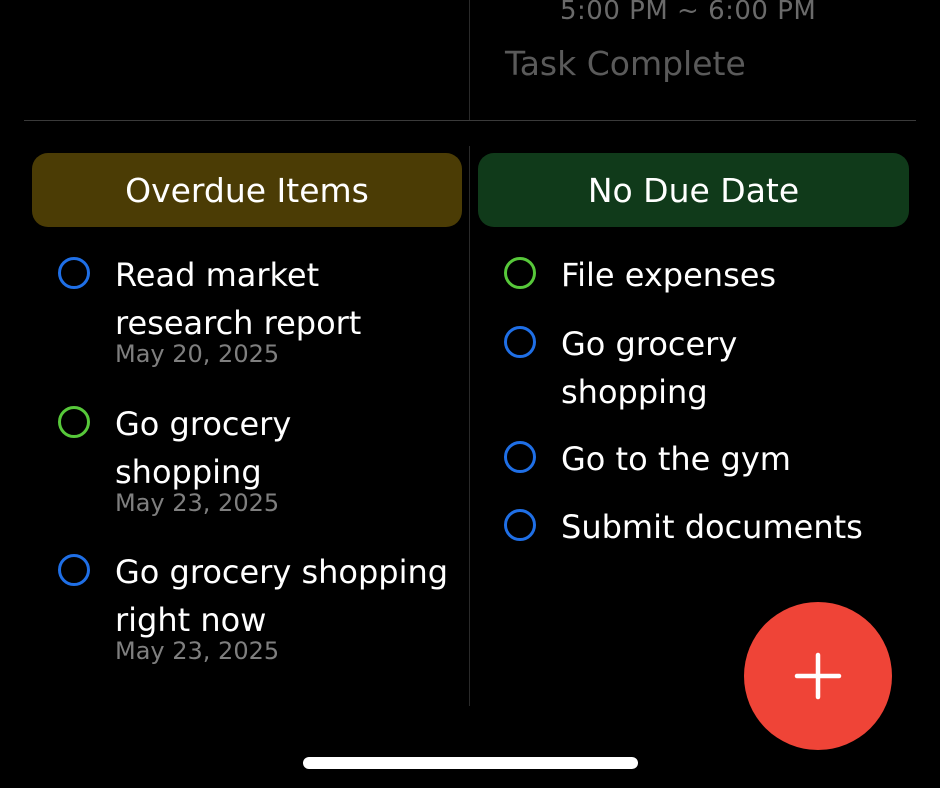 This screenshot has height=788, width=940. I want to click on task-date: May 20, 2025, so click(197, 354).